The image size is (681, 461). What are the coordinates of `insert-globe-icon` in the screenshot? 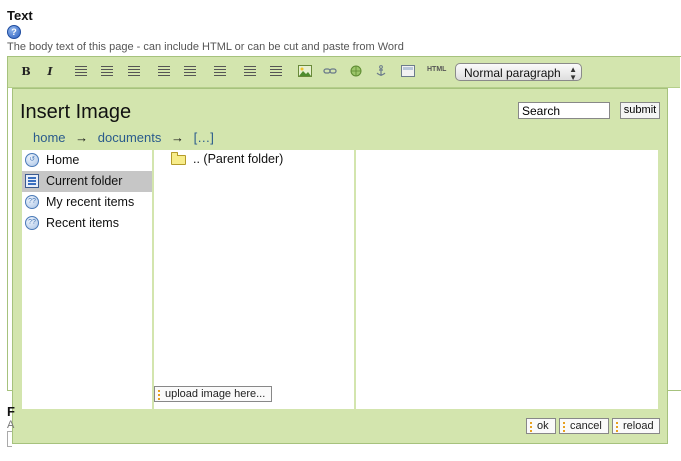 It's located at (356, 71).